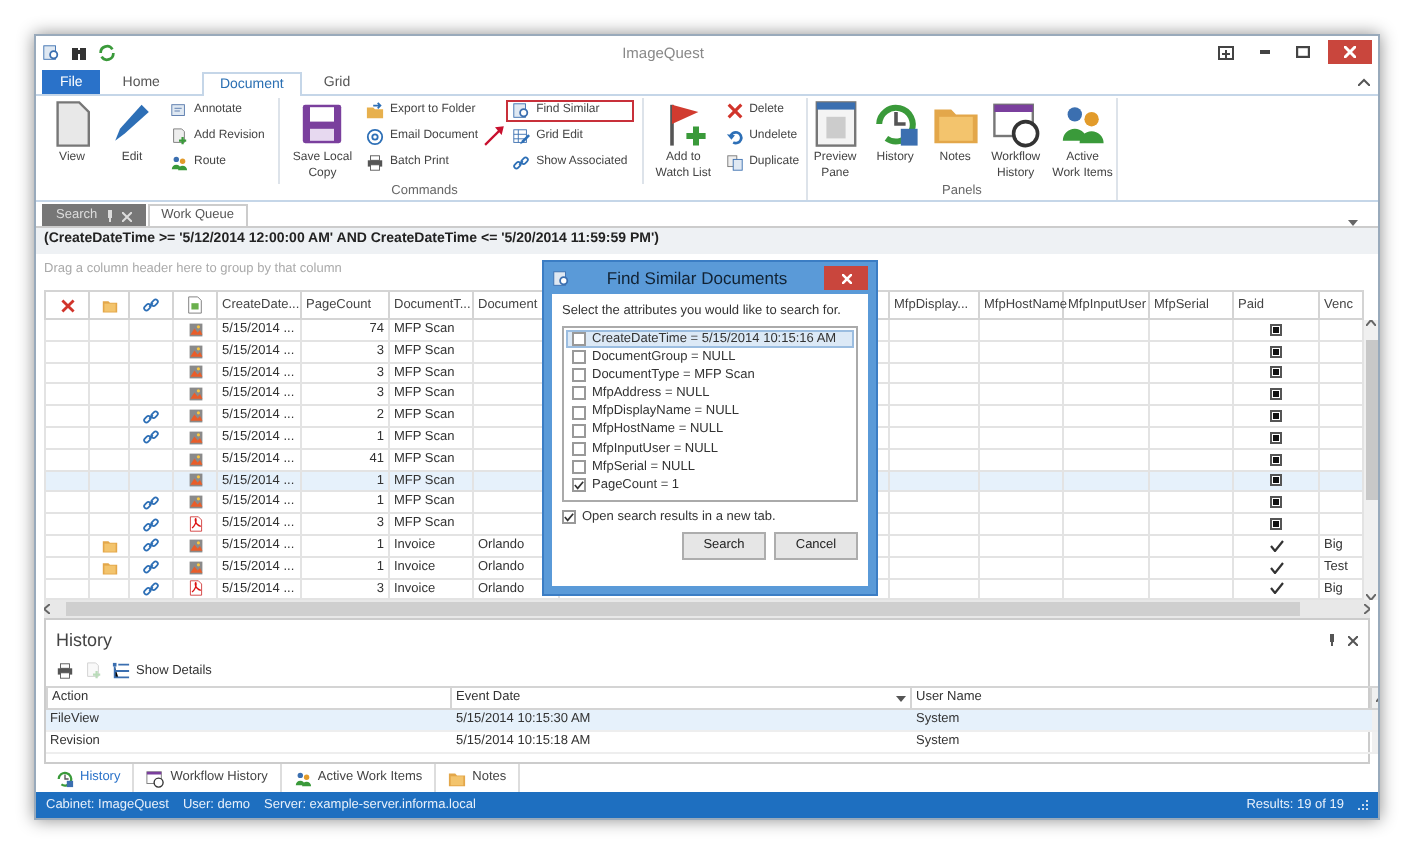  I want to click on panel-title: History, so click(84, 640).